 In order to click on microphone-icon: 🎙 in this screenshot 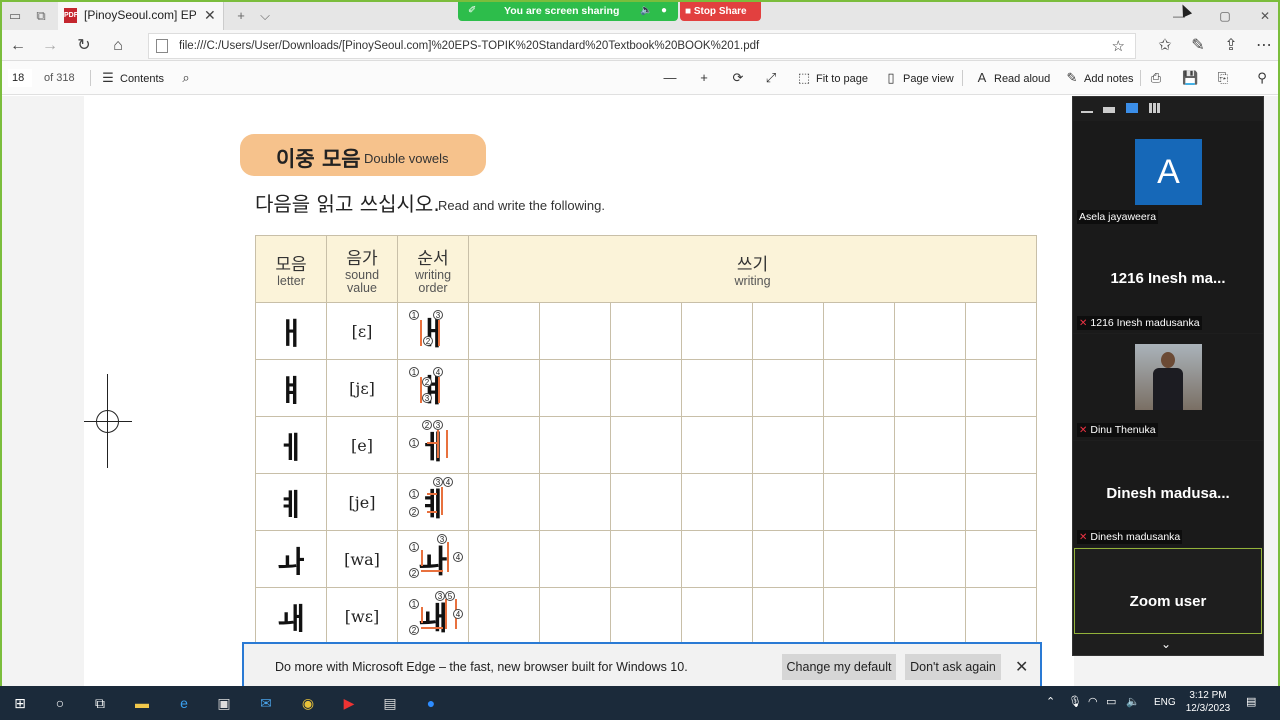, I will do `click(1075, 701)`.